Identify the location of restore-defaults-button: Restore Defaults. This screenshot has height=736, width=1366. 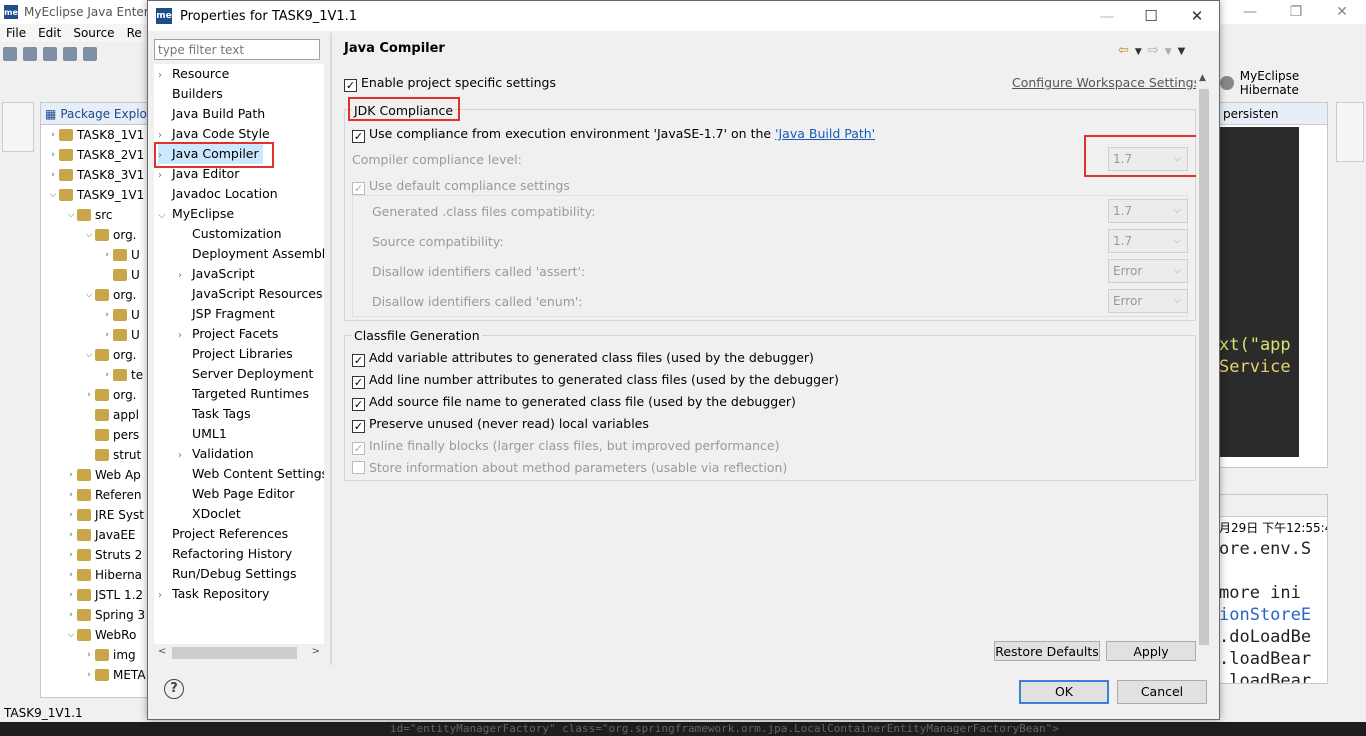
(1047, 651).